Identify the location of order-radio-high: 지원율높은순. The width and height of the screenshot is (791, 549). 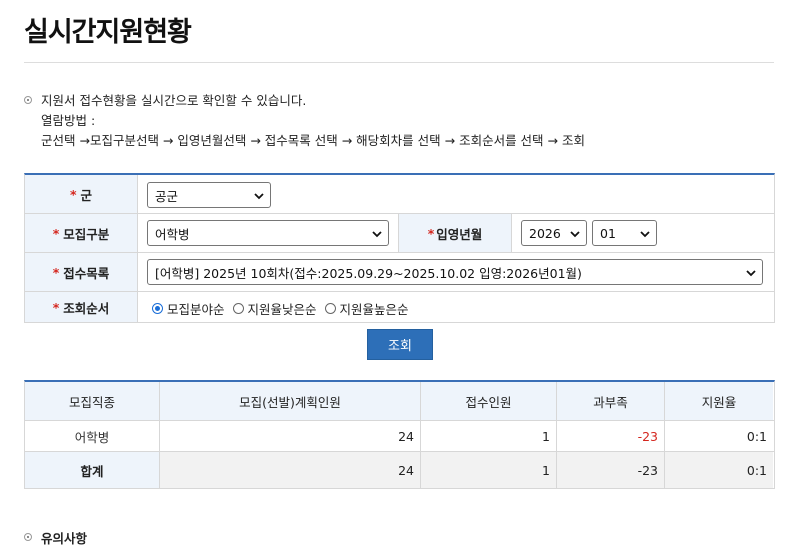
(366, 308).